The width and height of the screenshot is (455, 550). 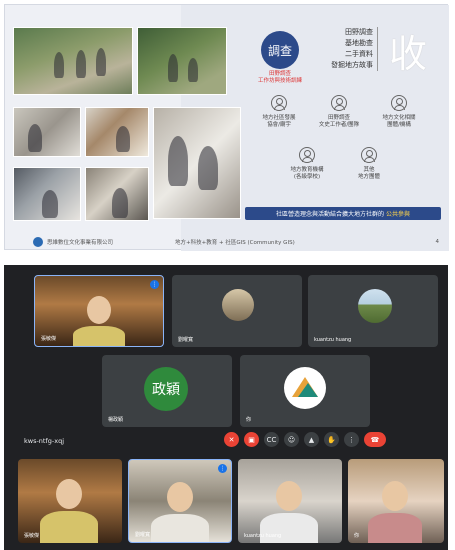 What do you see at coordinates (408, 54) in the screenshot?
I see `collect-character: 收` at bounding box center [408, 54].